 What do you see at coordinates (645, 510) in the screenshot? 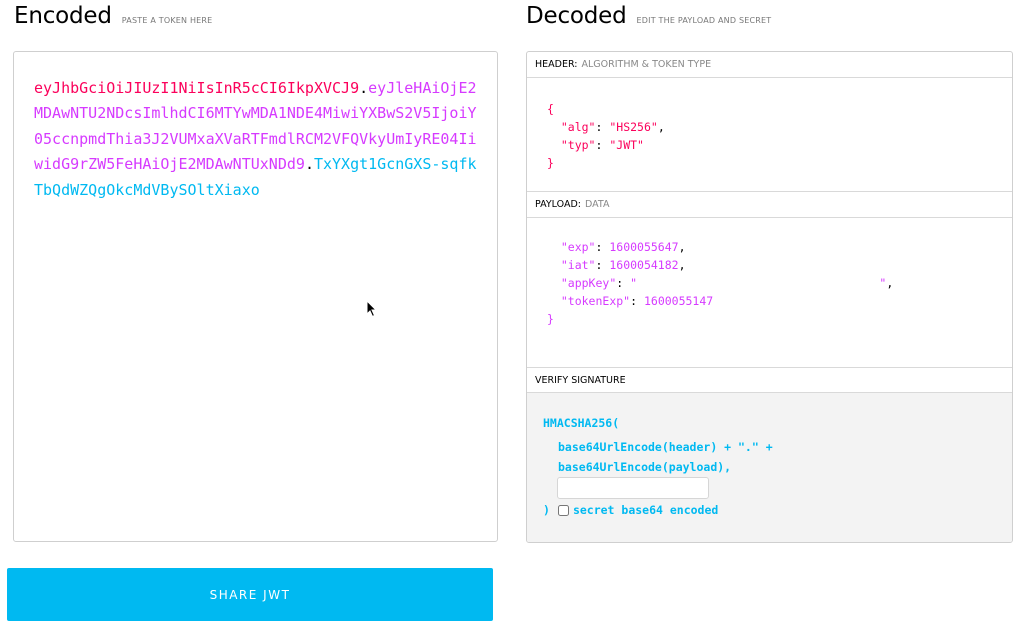
I see `base64-checkbox-label: secret base64 encoded` at bounding box center [645, 510].